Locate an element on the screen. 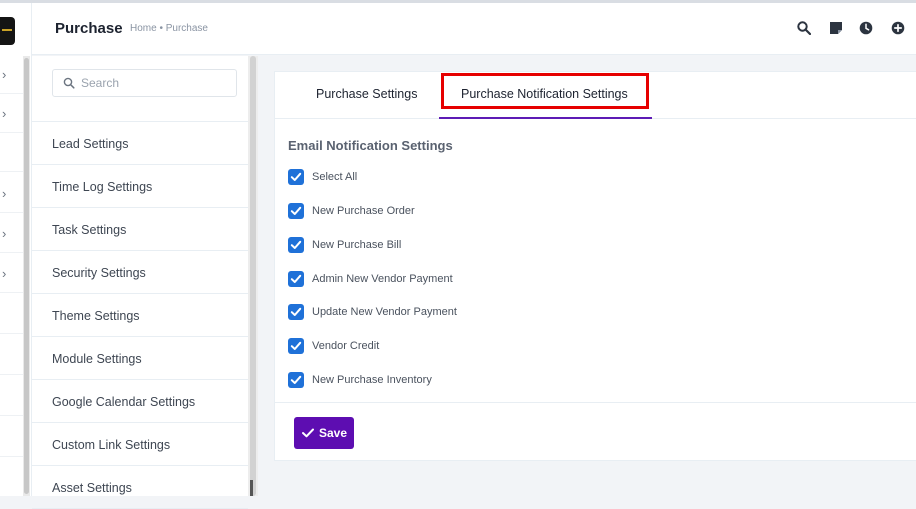 This screenshot has width=916, height=509. sidebar-scrollbar-thumb is located at coordinates (26, 276).